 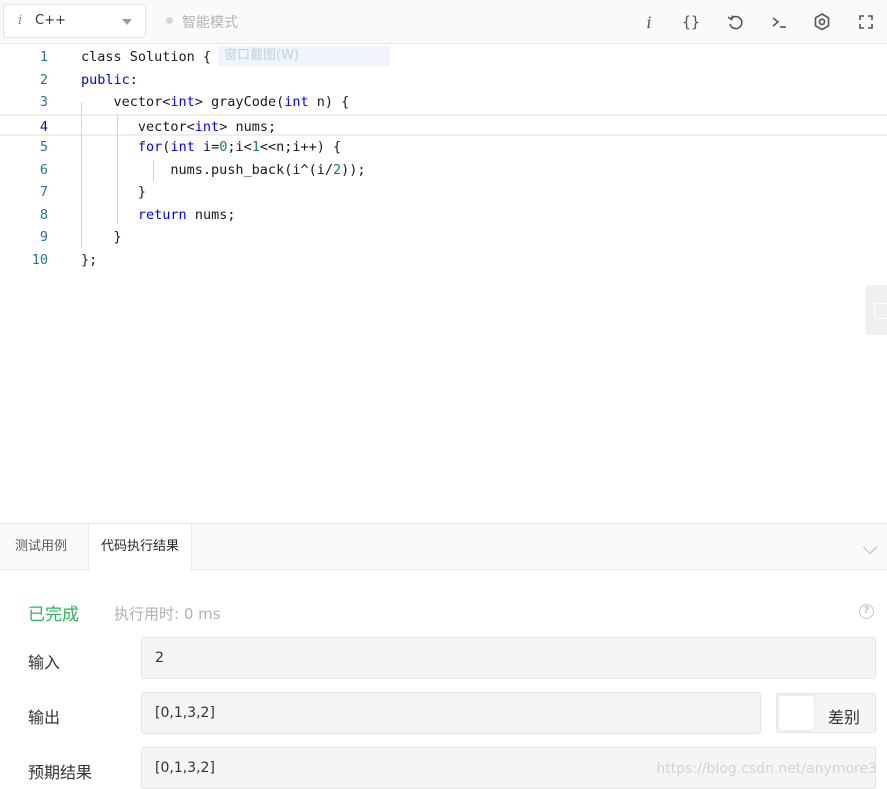 I want to click on code-text: class Solution {, so click(x=146, y=57).